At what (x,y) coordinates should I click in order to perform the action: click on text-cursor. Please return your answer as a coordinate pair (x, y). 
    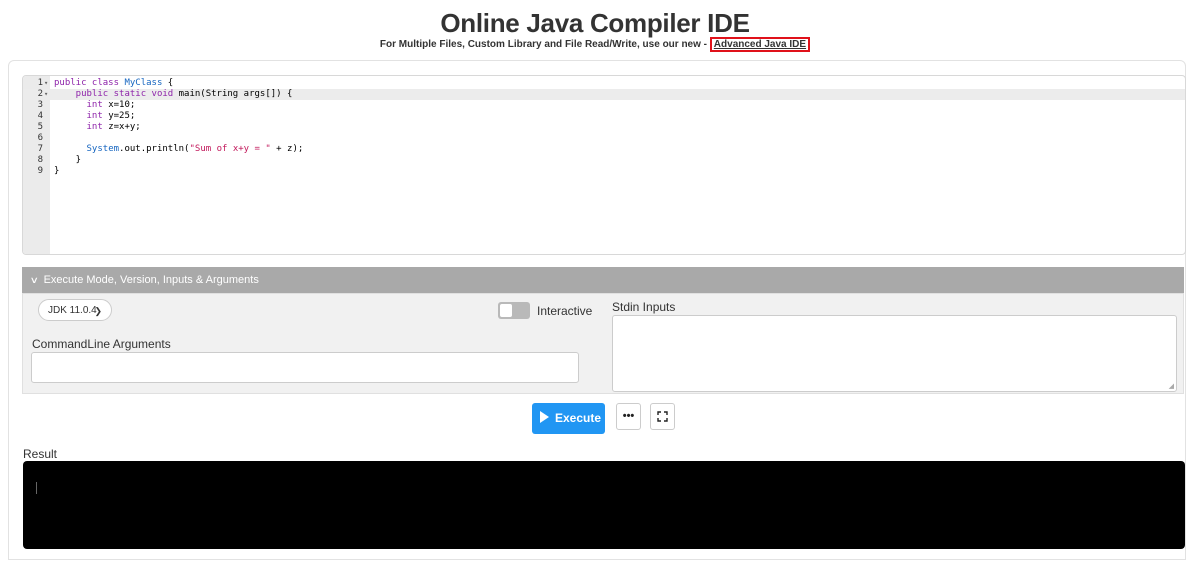
    Looking at the image, I should click on (36, 488).